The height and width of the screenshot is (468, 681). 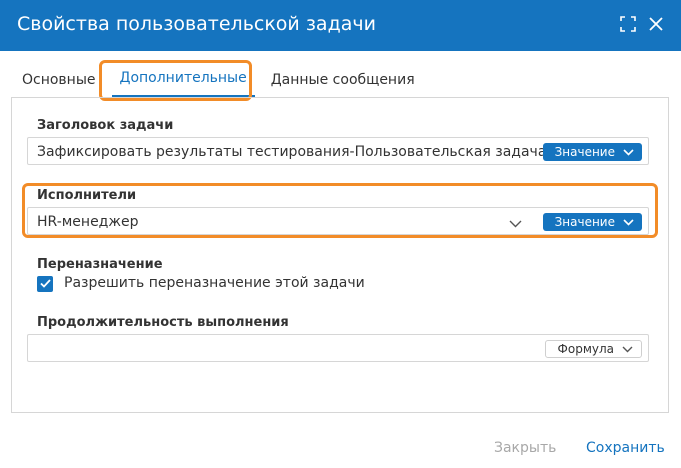 I want to click on task-title-mode-button: Значение, so click(x=592, y=152).